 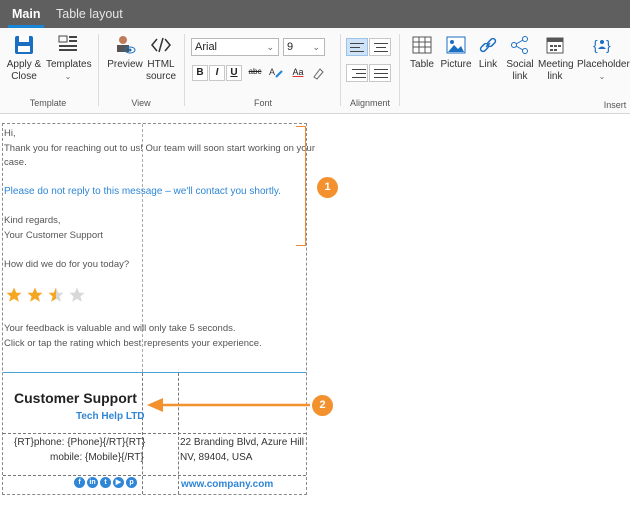 What do you see at coordinates (125, 64) in the screenshot?
I see `preview-label: Preview` at bounding box center [125, 64].